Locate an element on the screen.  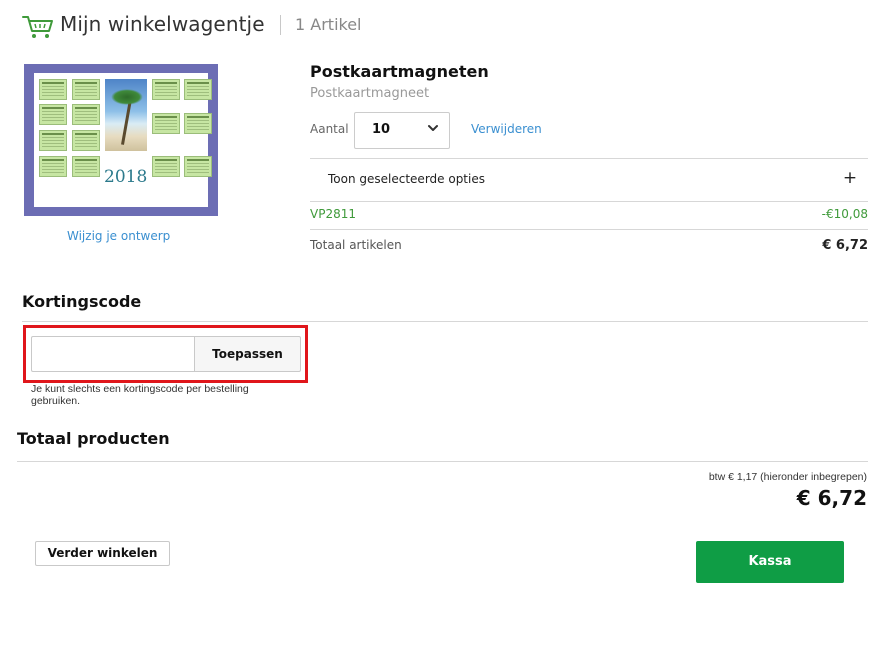
product-name: Postkaartmagneten is located at coordinates (399, 71).